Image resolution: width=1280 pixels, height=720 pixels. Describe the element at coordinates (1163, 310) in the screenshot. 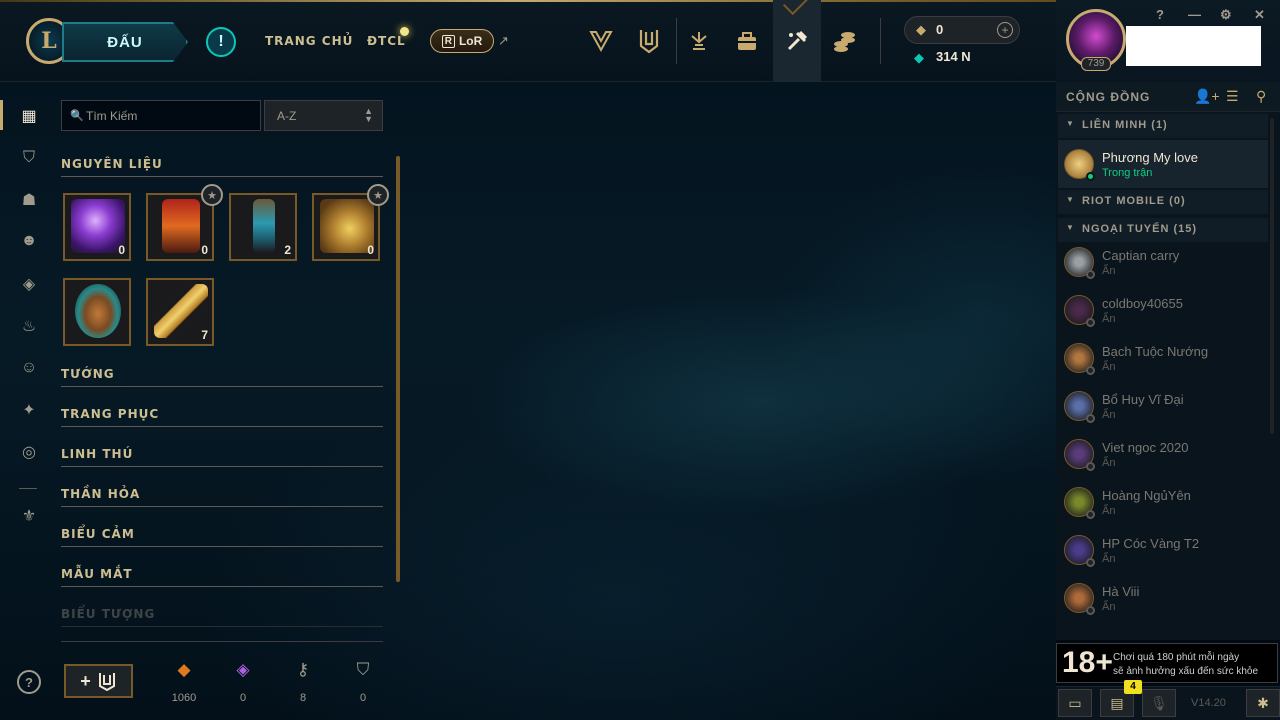

I see `friend-item: coldboy40655 Ẩn` at that location.